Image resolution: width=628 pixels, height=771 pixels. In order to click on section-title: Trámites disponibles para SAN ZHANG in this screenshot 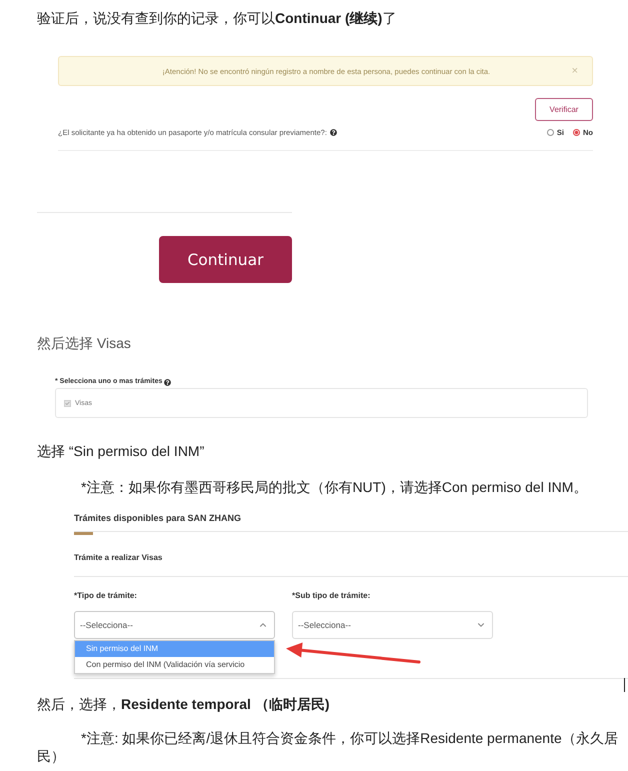, I will do `click(158, 518)`.